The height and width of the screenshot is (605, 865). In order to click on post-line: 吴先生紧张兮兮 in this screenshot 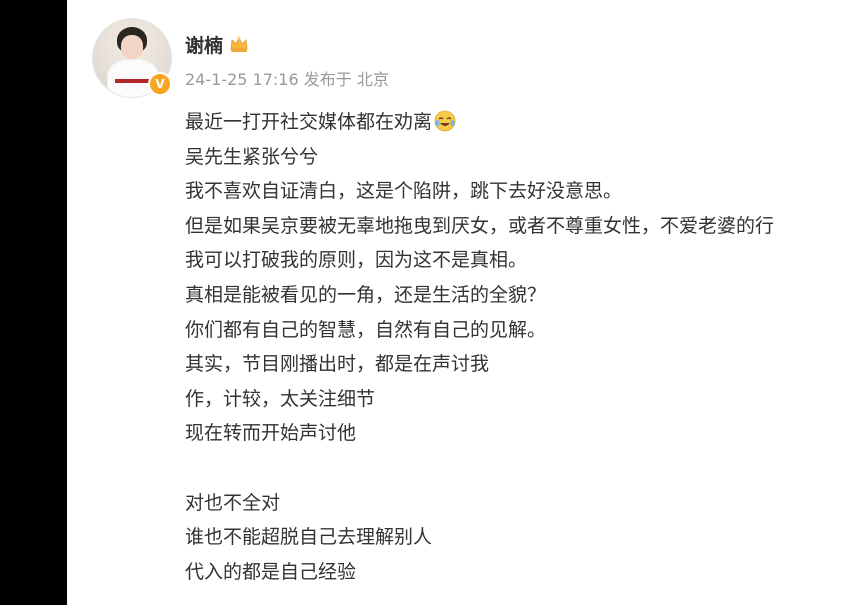, I will do `click(252, 156)`.